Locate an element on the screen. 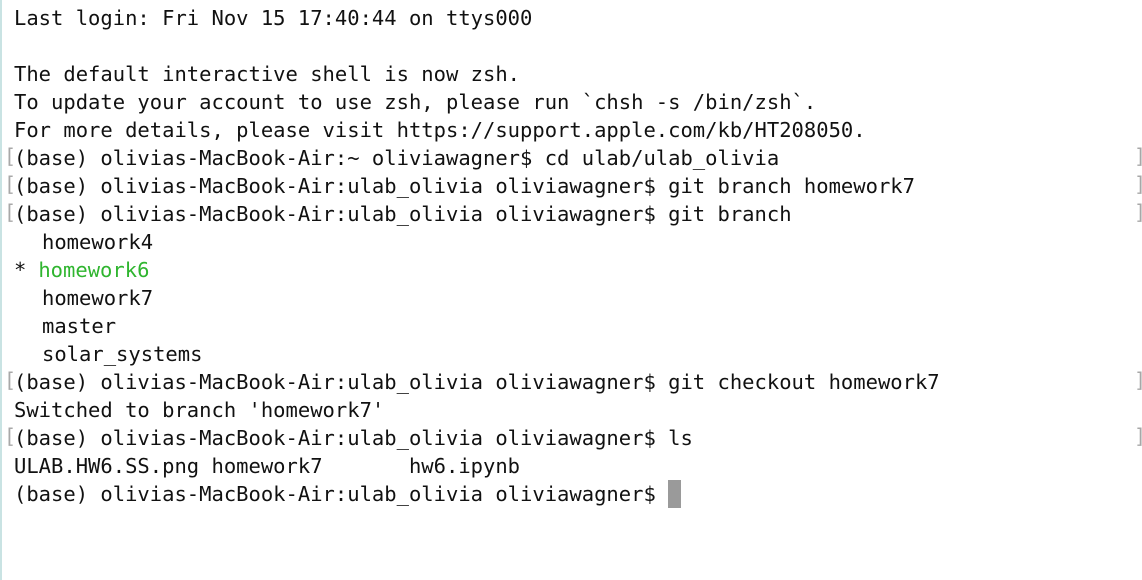 The image size is (1142, 580). branch-item: homework4 is located at coordinates (98, 242).